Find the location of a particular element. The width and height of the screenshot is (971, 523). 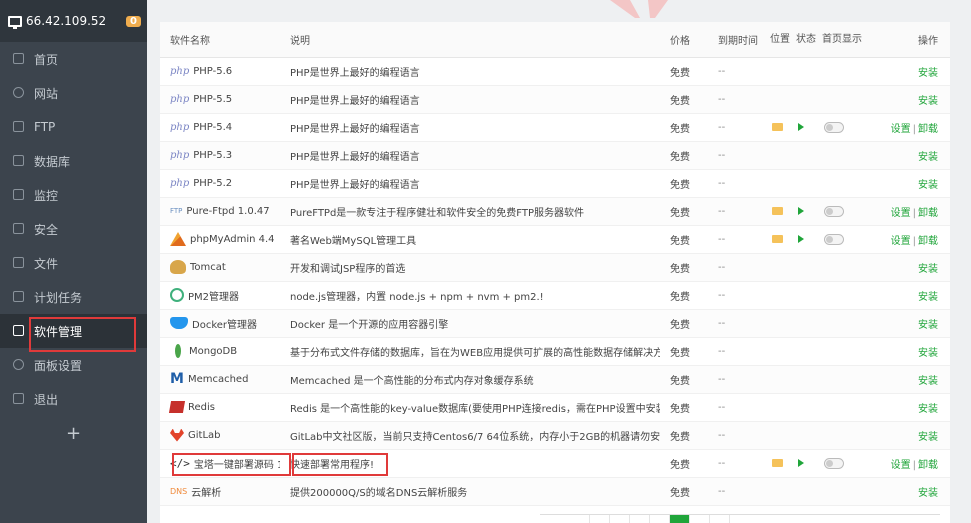

pma-icon is located at coordinates (178, 239).